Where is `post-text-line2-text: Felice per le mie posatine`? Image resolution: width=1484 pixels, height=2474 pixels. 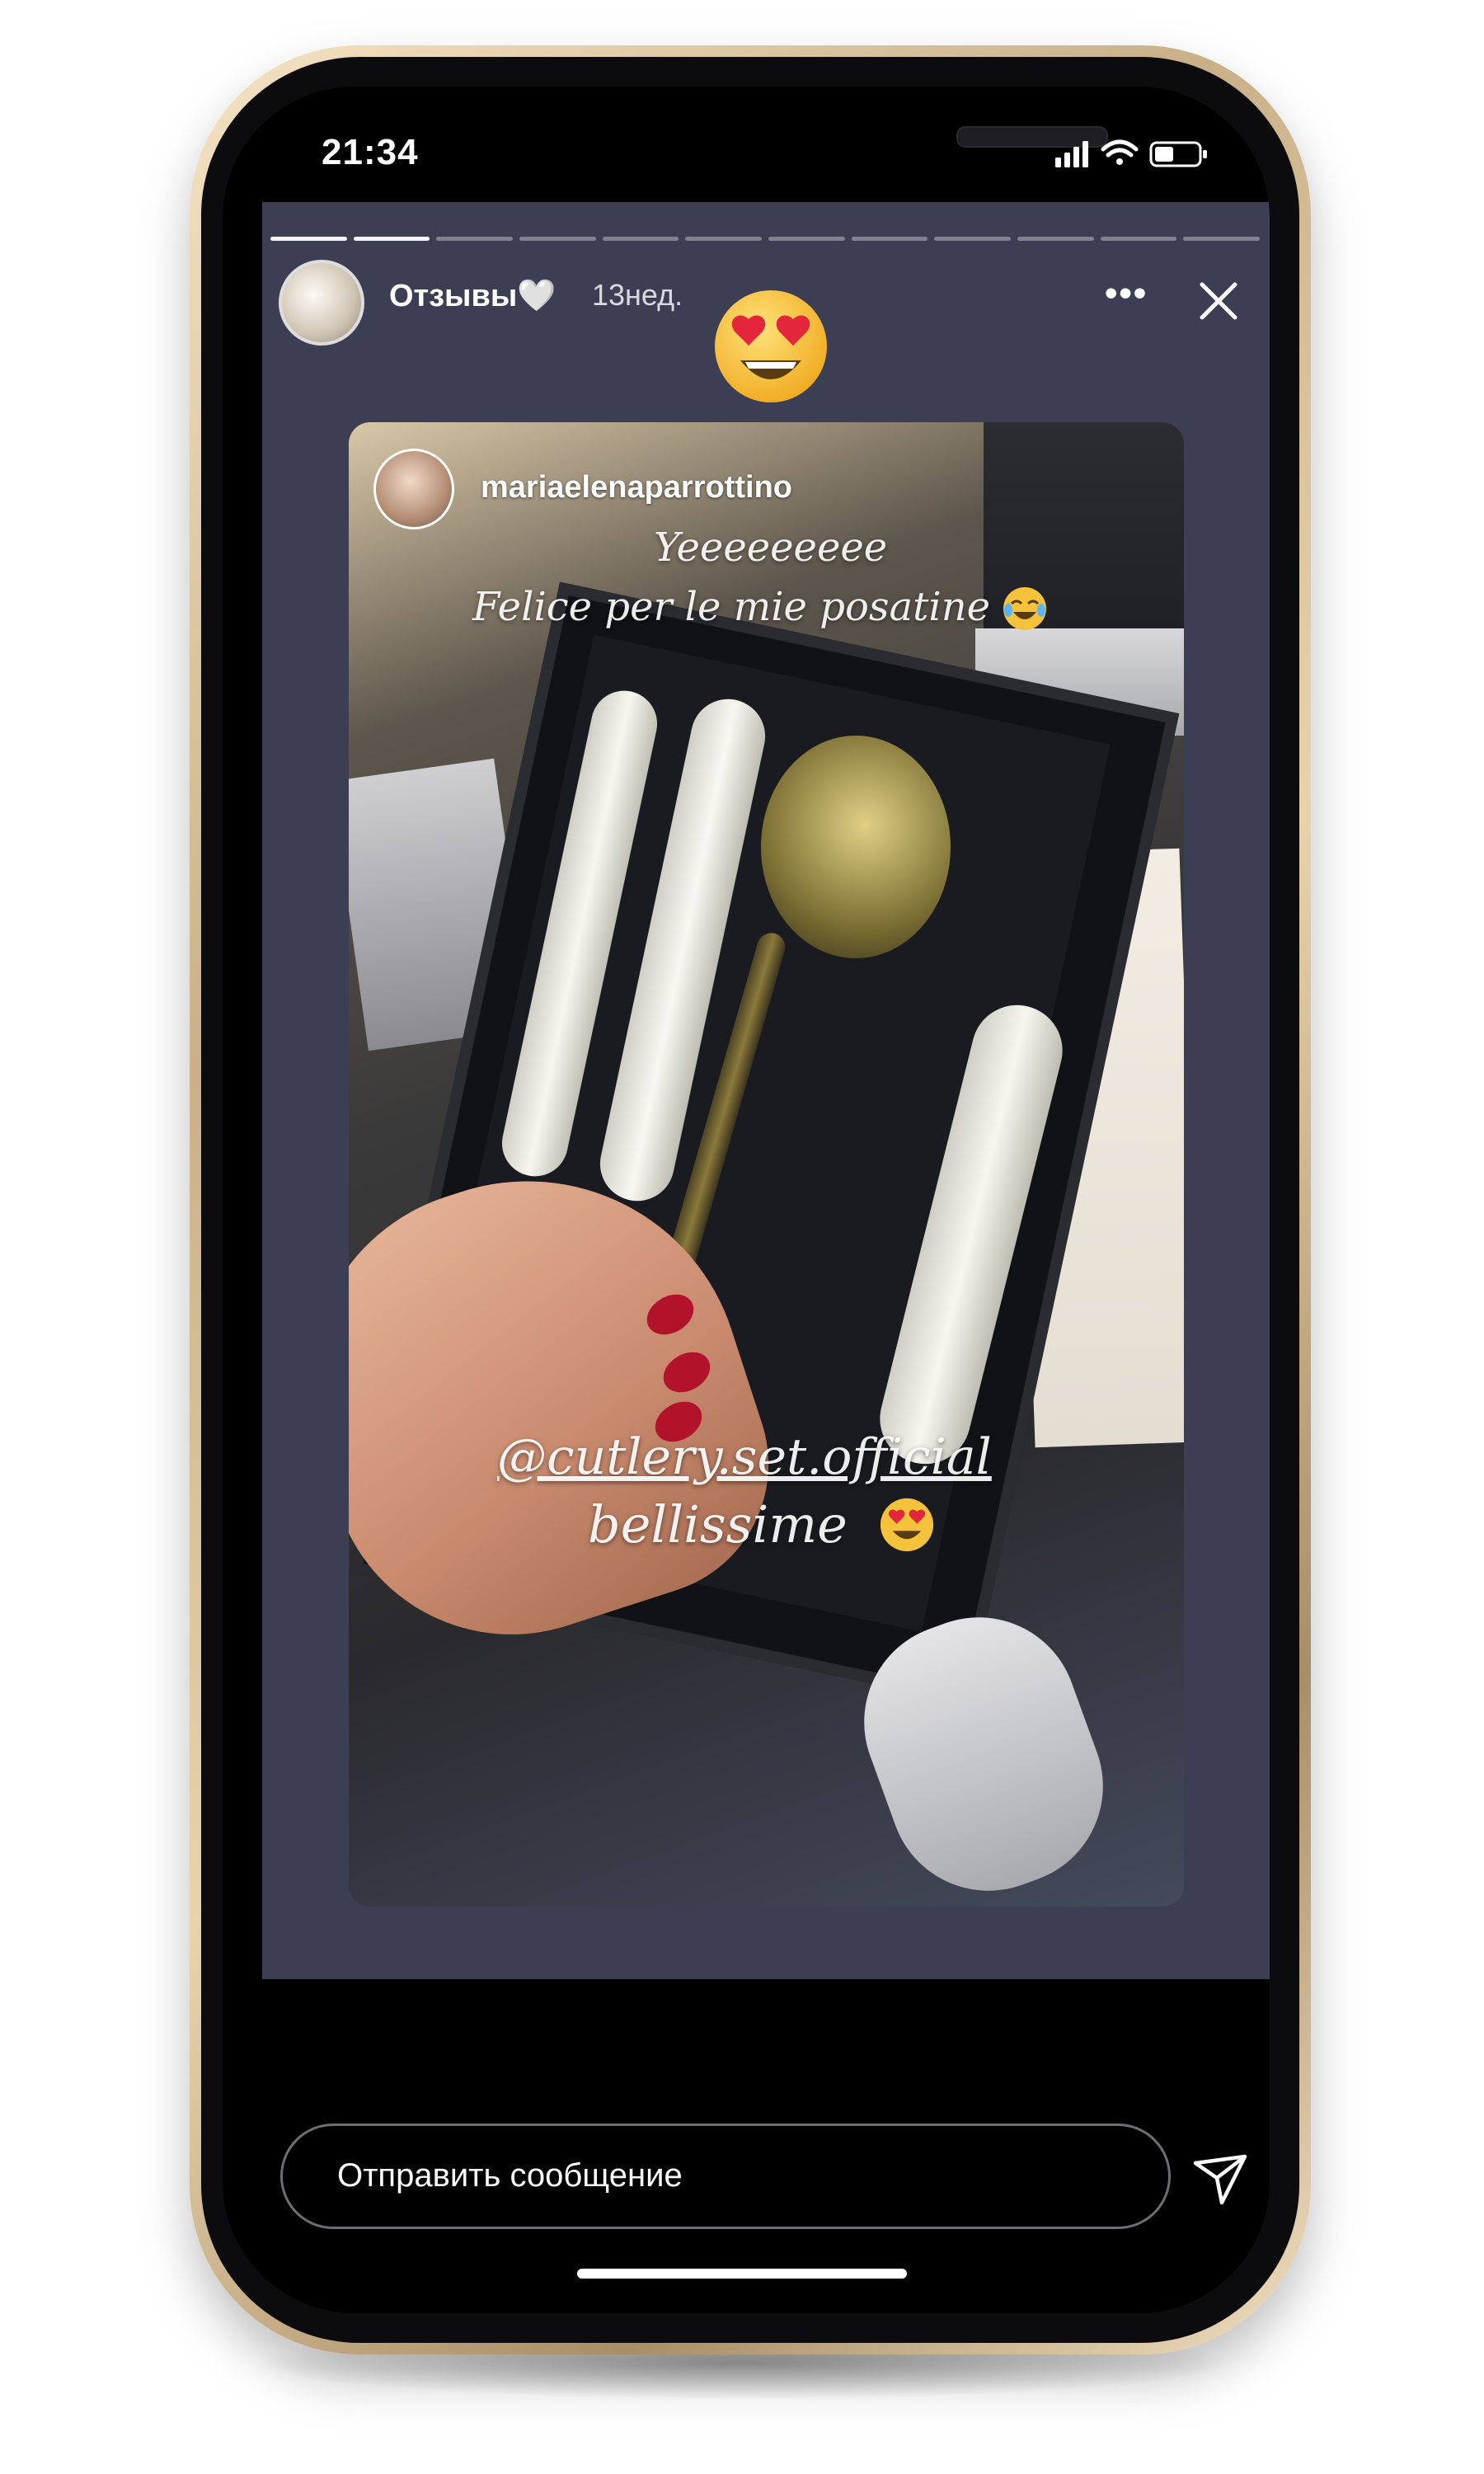
post-text-line2-text: Felice per le mie posatine is located at coordinates (731, 607).